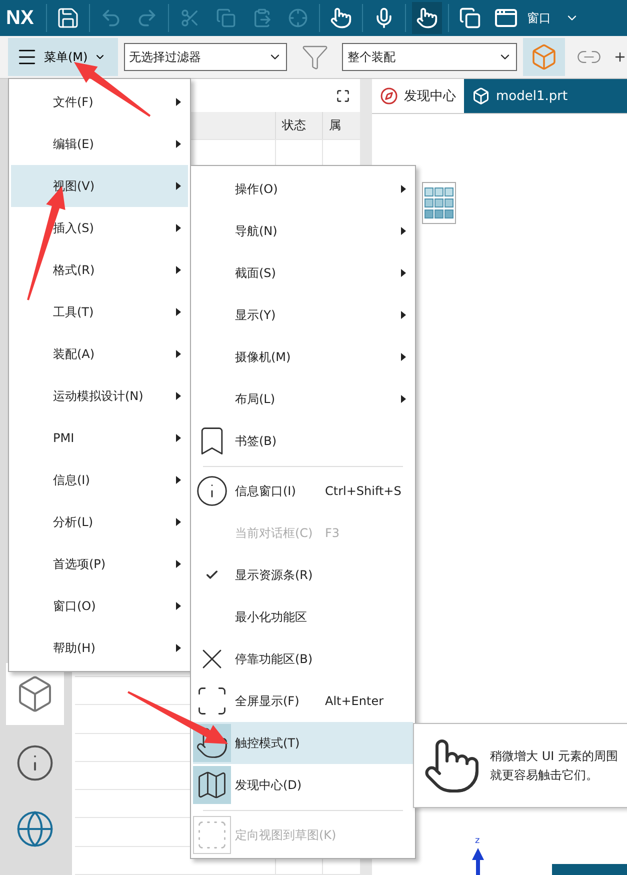  What do you see at coordinates (303, 617) in the screenshot?
I see `submenu-item: 最小化功能区` at bounding box center [303, 617].